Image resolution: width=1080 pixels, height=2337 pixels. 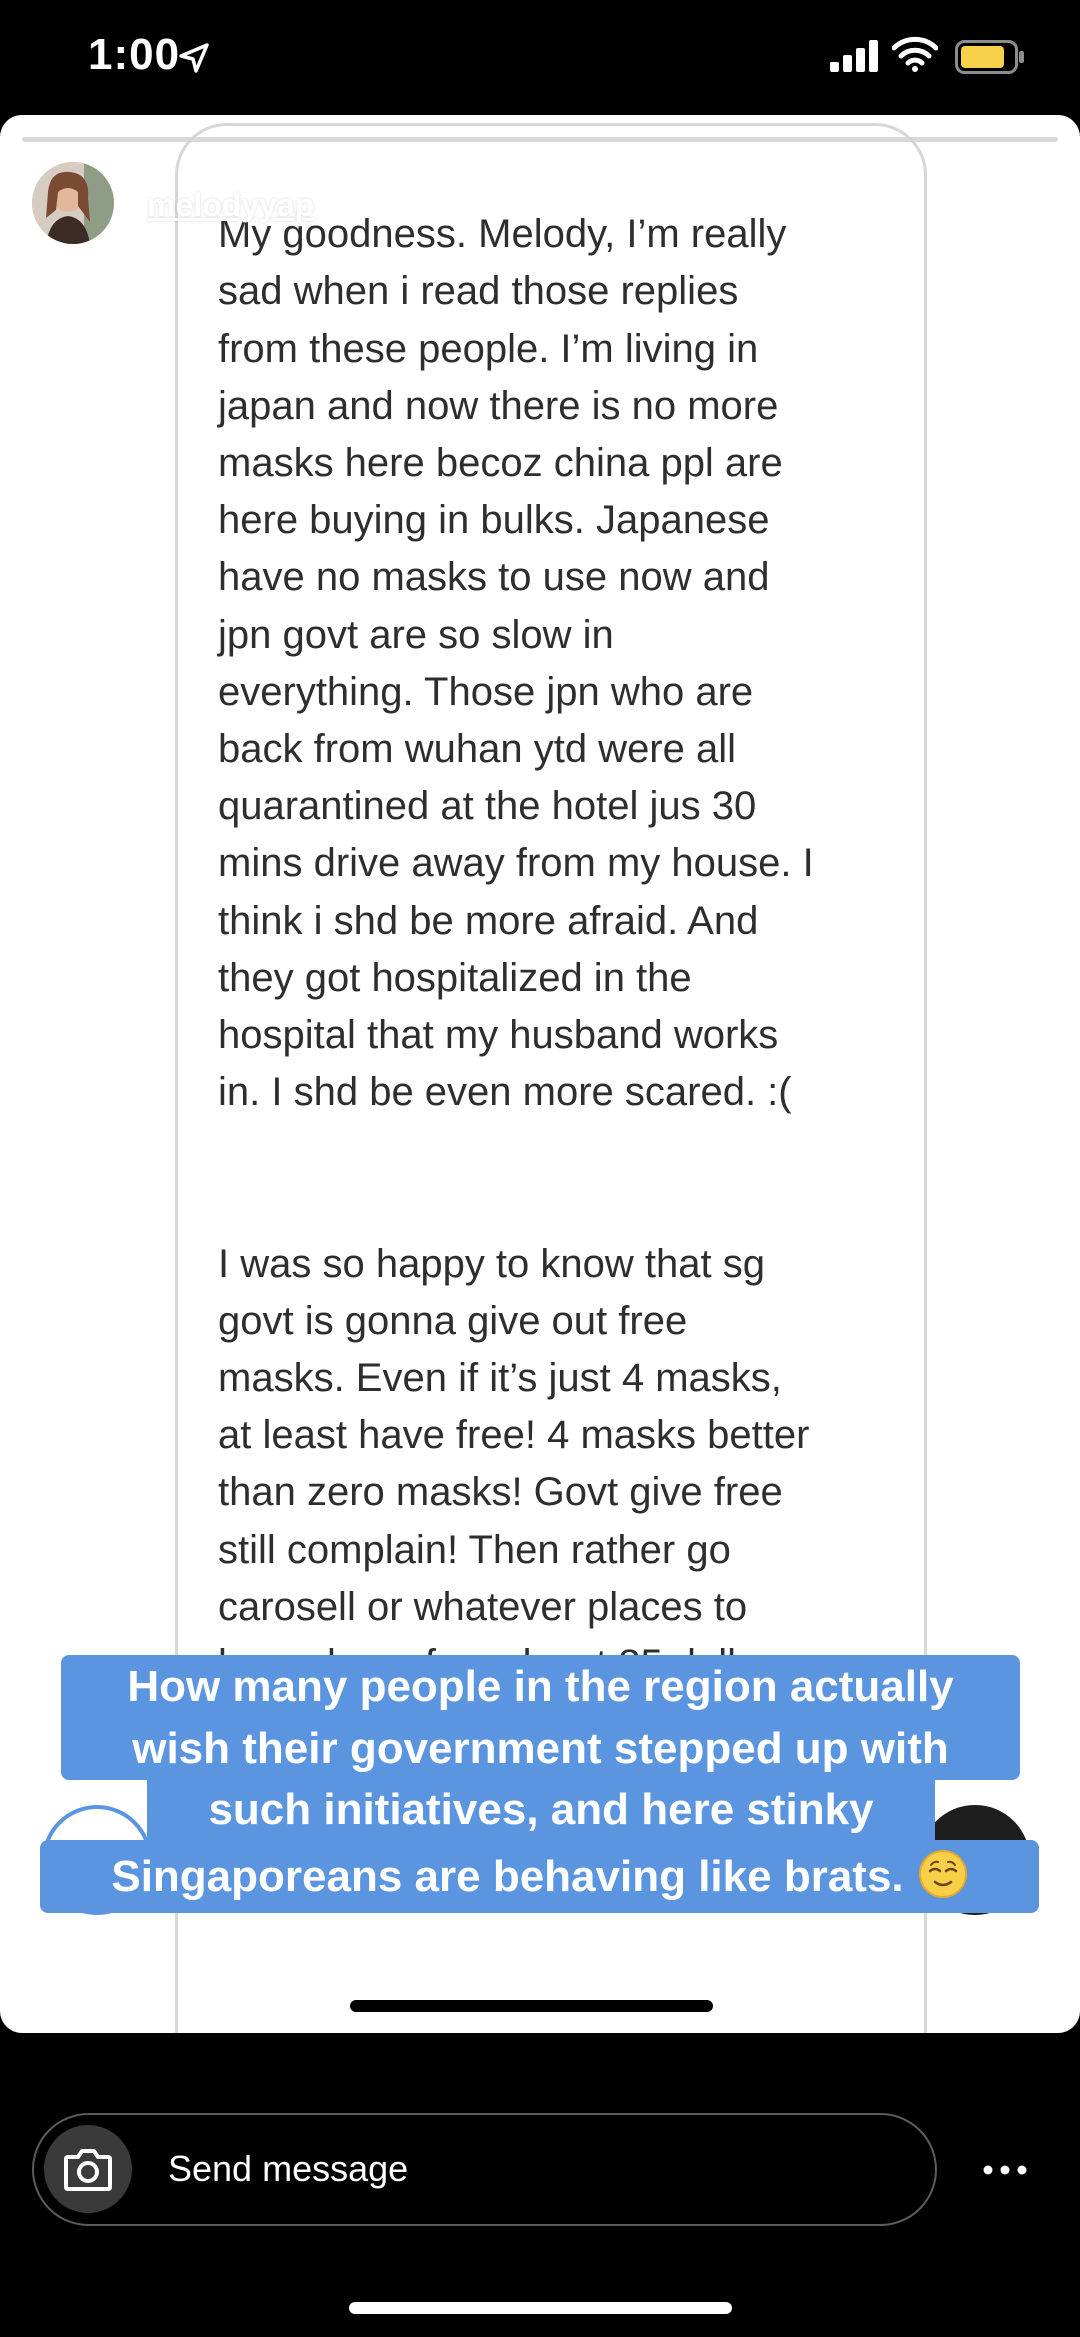 I want to click on camera-icon, so click(x=88, y=2170).